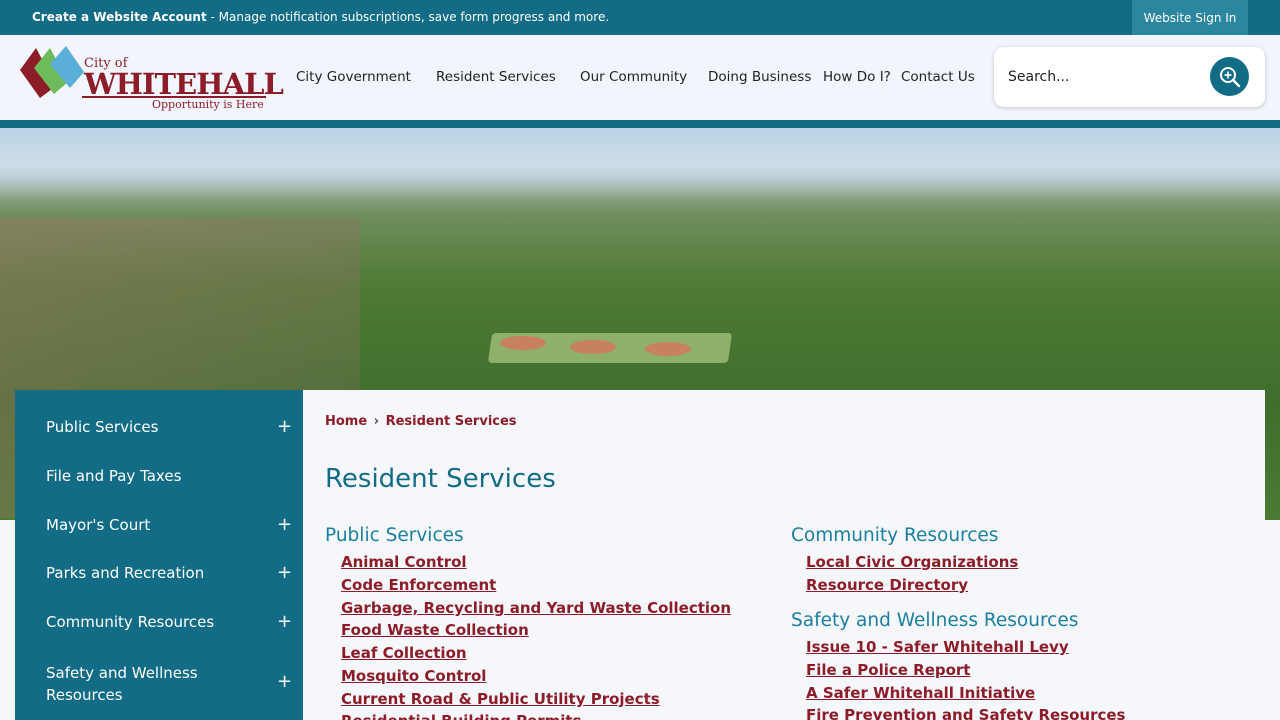 The image size is (1280, 720). I want to click on breadcrumb-current: Resident Services, so click(451, 421).